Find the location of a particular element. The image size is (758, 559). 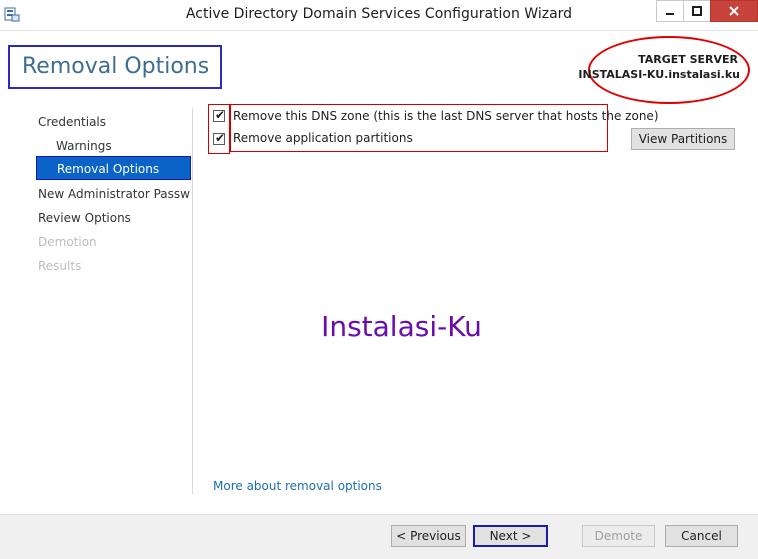

close-button is located at coordinates (734, 11).